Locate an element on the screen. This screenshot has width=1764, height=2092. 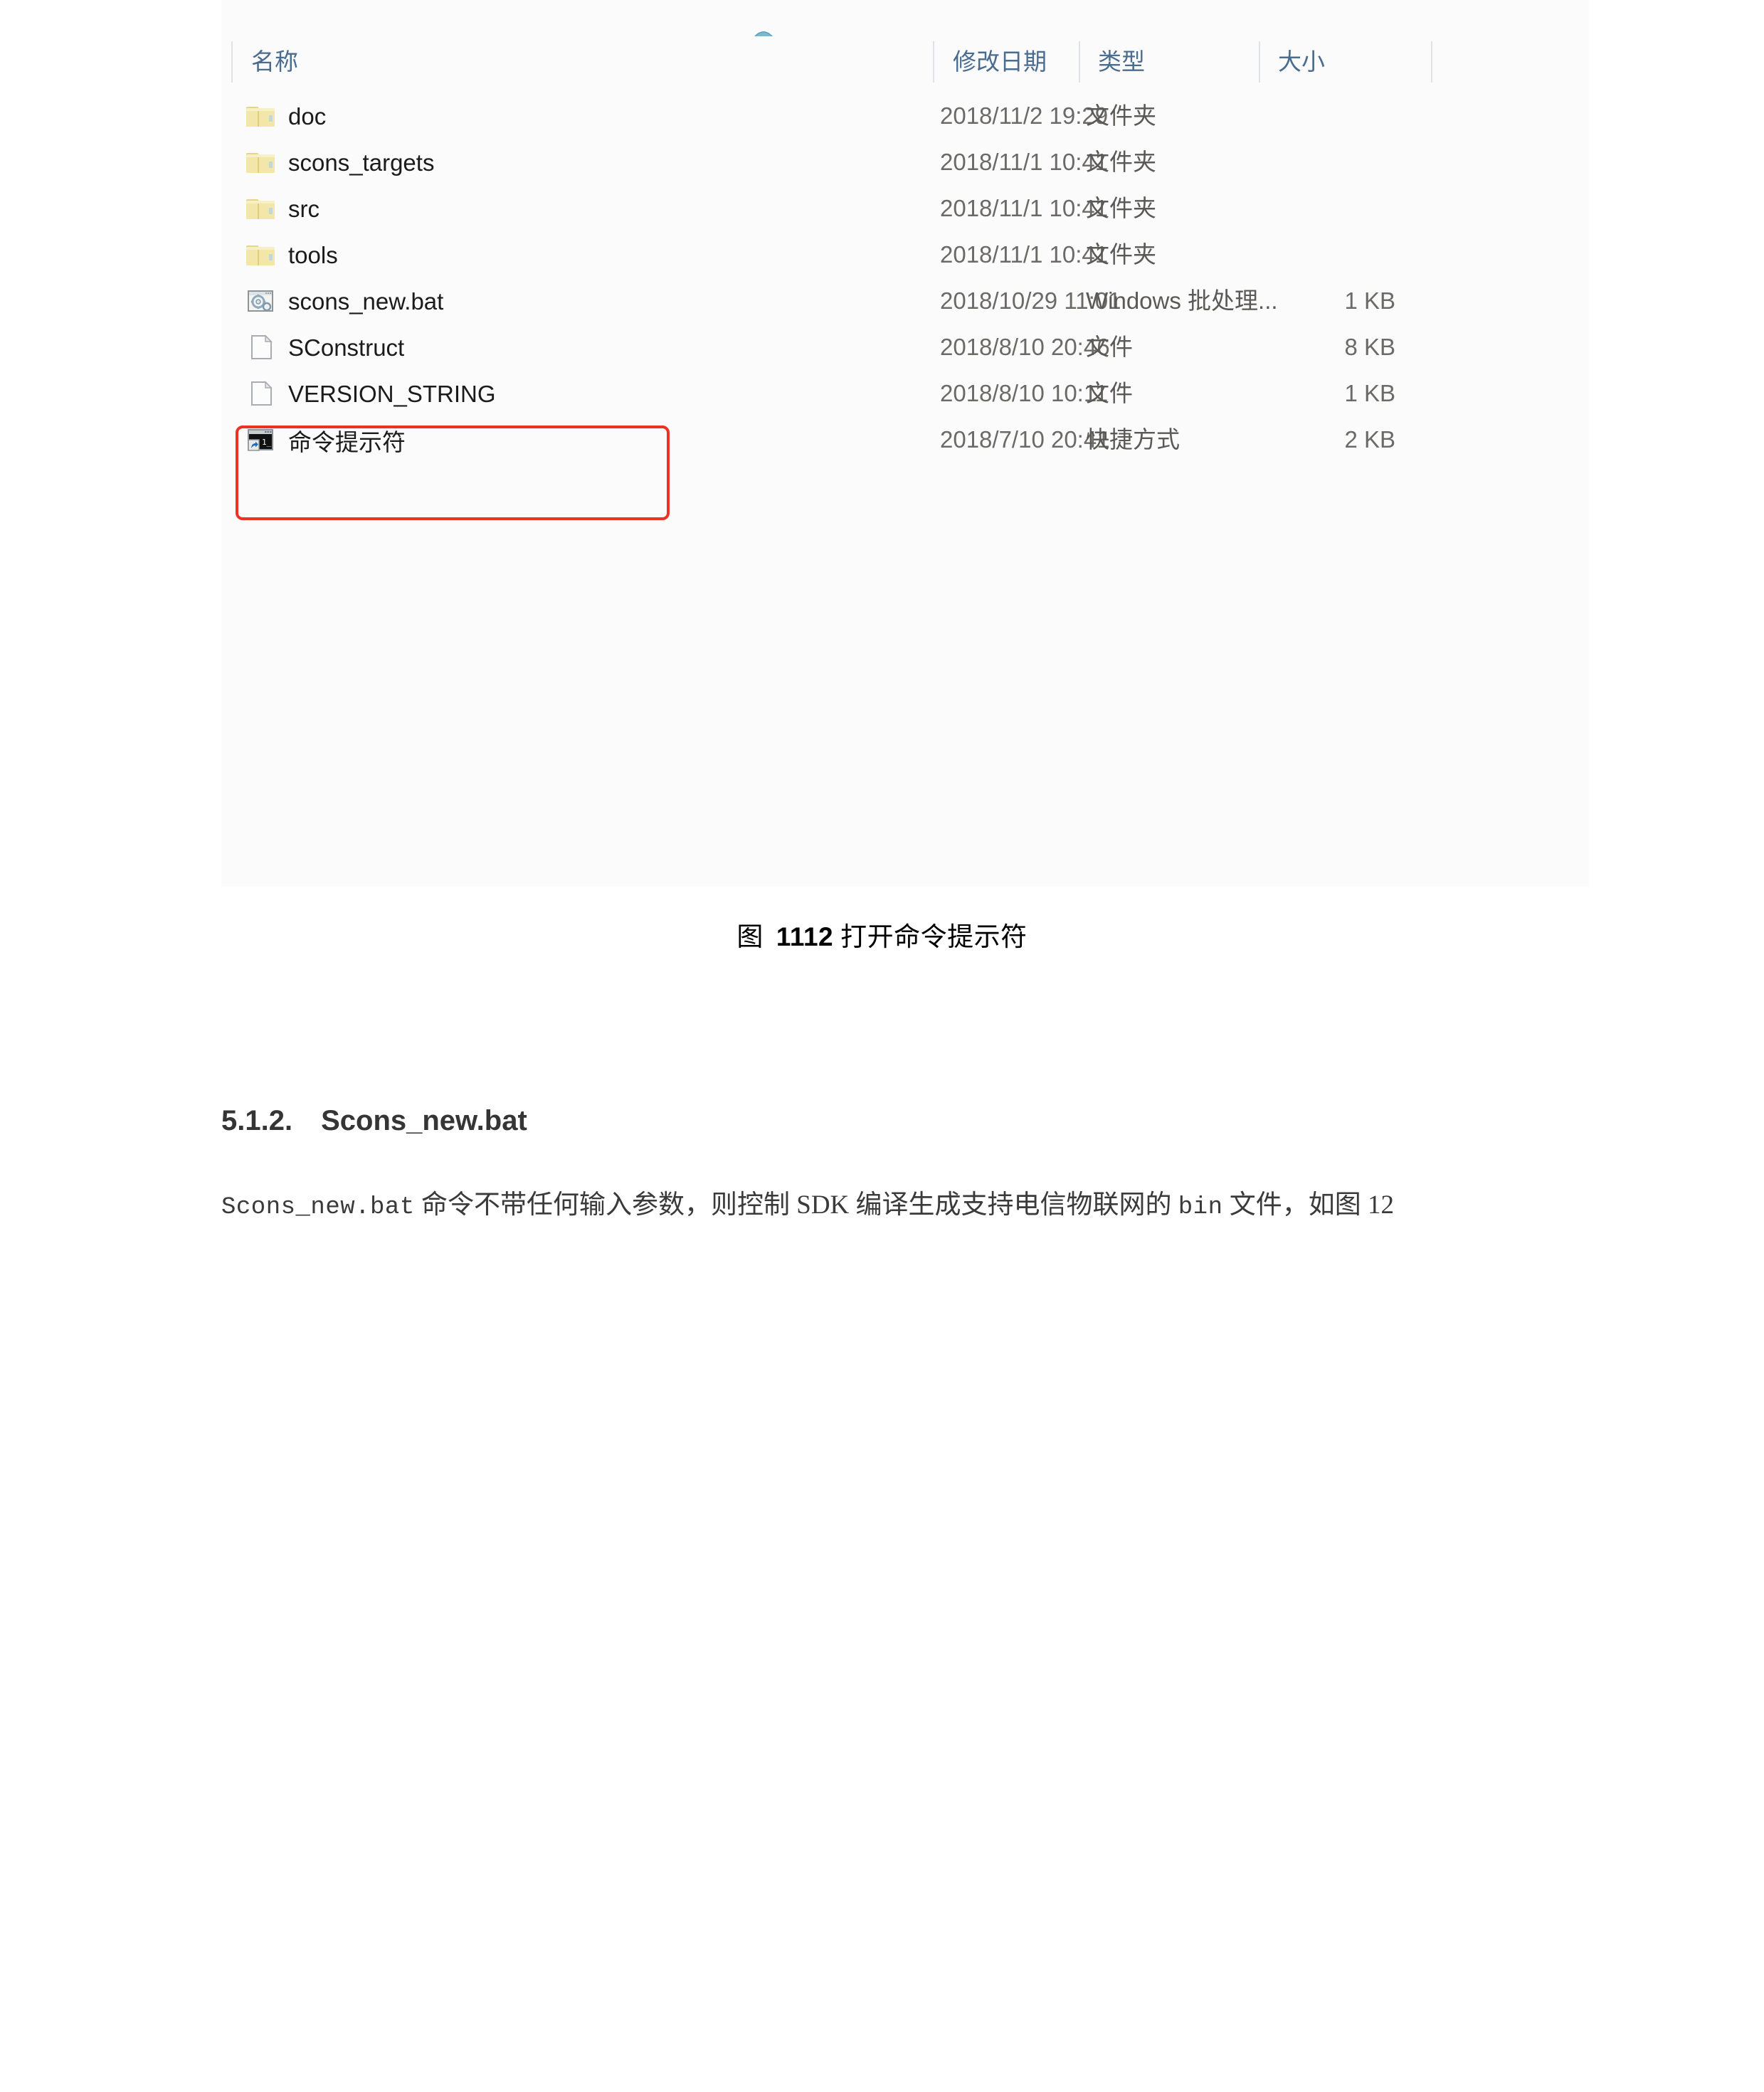
file-name-cell: 1_ 命令提示符 is located at coordinates (325, 439).